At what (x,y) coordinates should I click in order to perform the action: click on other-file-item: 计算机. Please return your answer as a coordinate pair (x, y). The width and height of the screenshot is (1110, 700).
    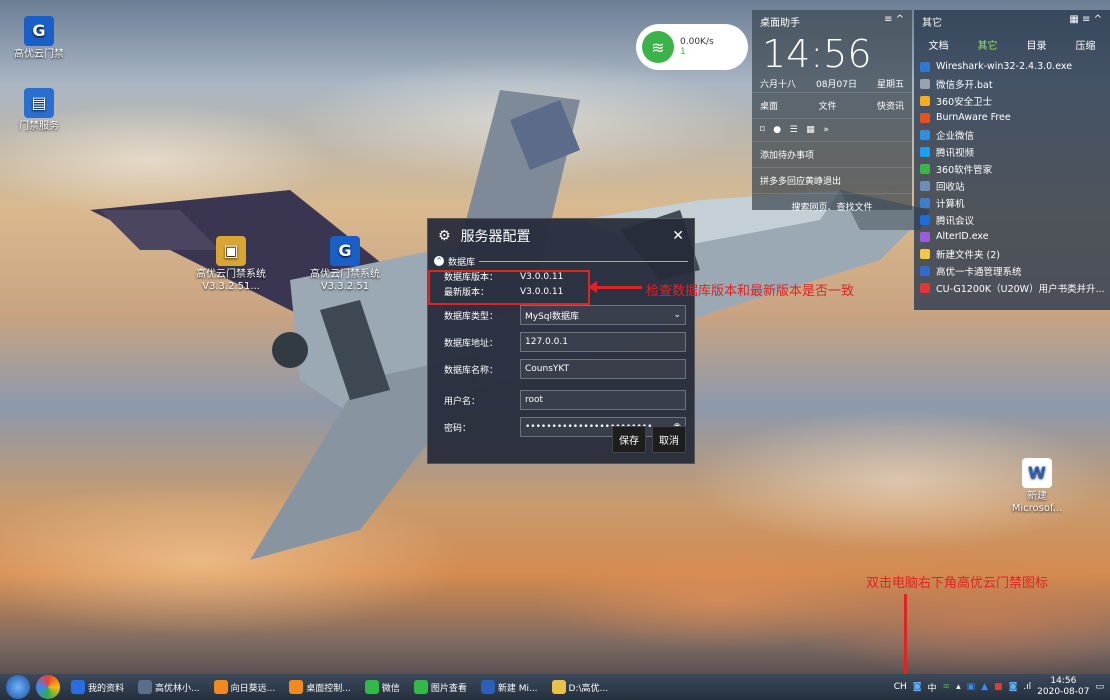
    Looking at the image, I should click on (1012, 202).